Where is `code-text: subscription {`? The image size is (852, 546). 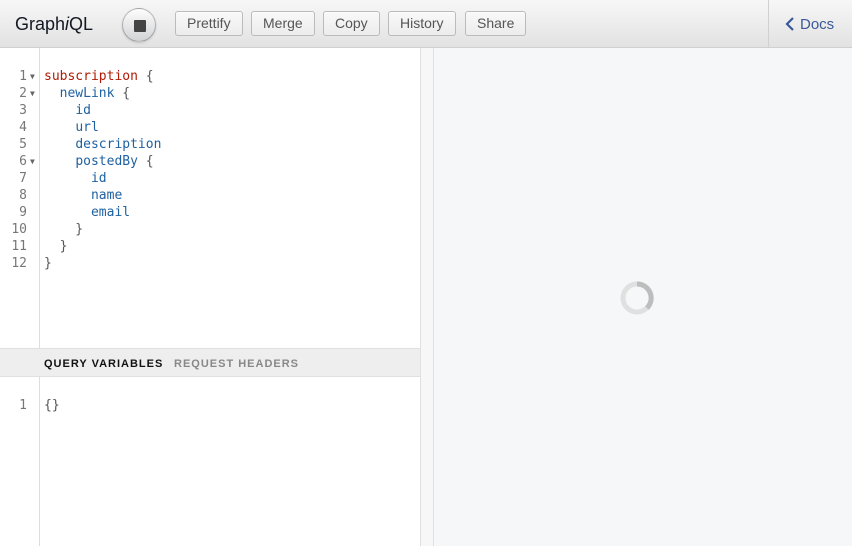 code-text: subscription { is located at coordinates (99, 76).